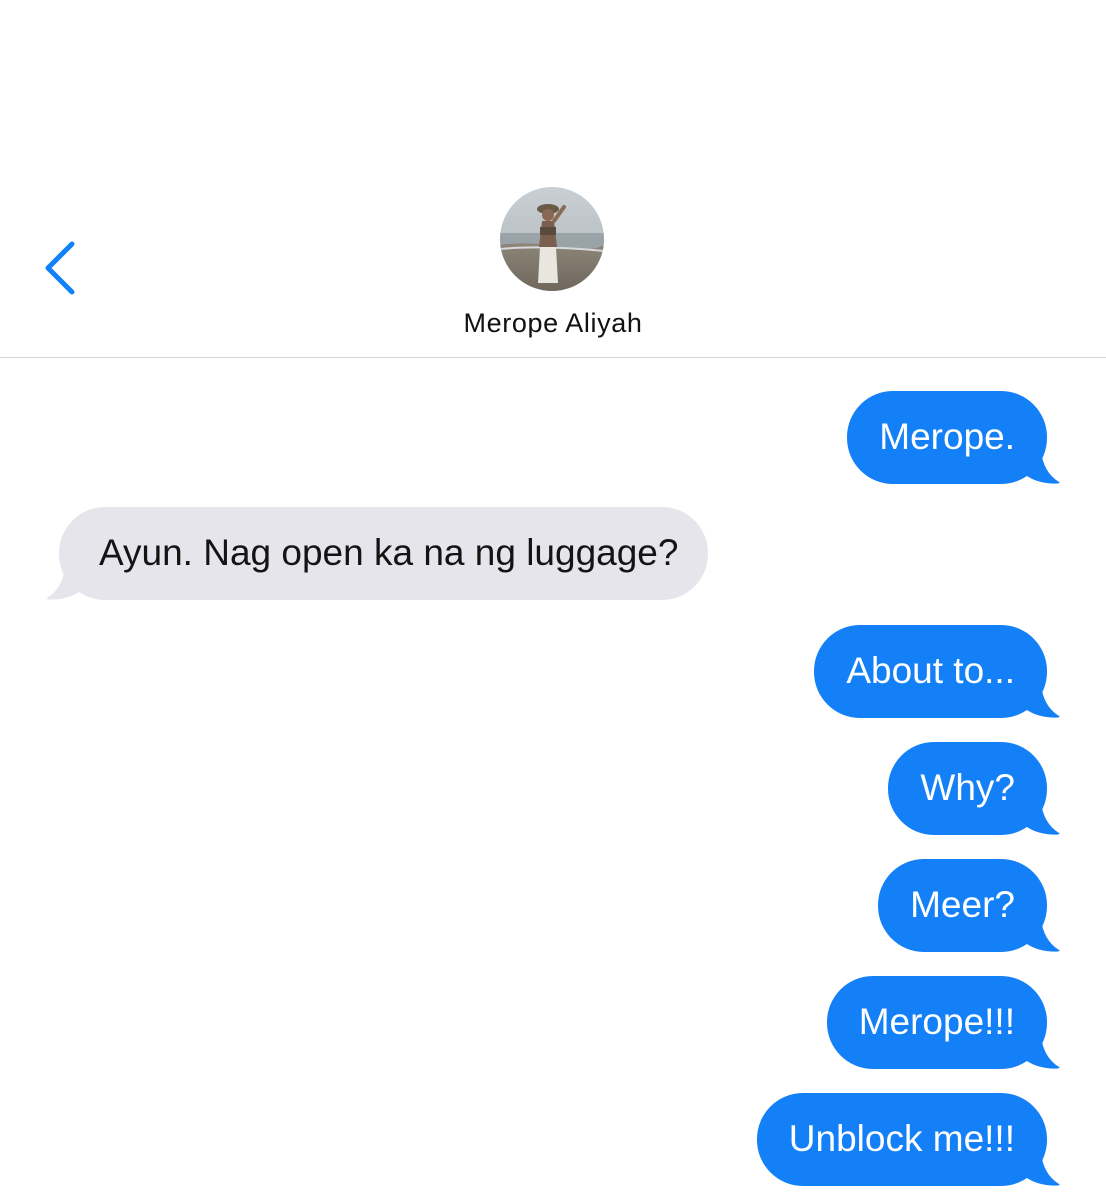 Image resolution: width=1106 pixels, height=1200 pixels. I want to click on sent-message-bubble: Meer?, so click(969, 905).